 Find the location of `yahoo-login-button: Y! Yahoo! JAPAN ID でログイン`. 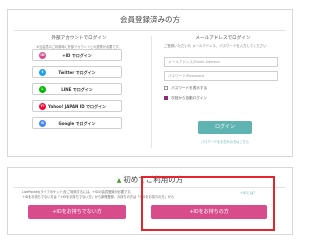

yahoo-login-button: Y! Yahoo! JAPAN ID でログイン is located at coordinates (77, 106).